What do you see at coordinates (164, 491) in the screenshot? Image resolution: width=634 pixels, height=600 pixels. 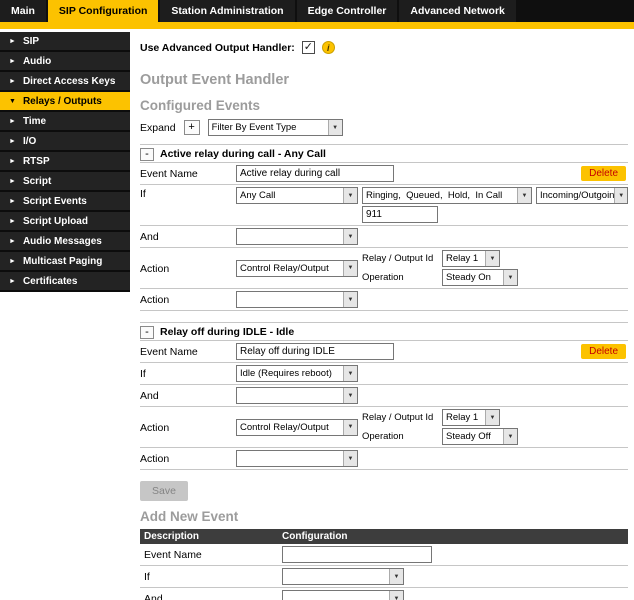 I see `save-button: Save` at bounding box center [164, 491].